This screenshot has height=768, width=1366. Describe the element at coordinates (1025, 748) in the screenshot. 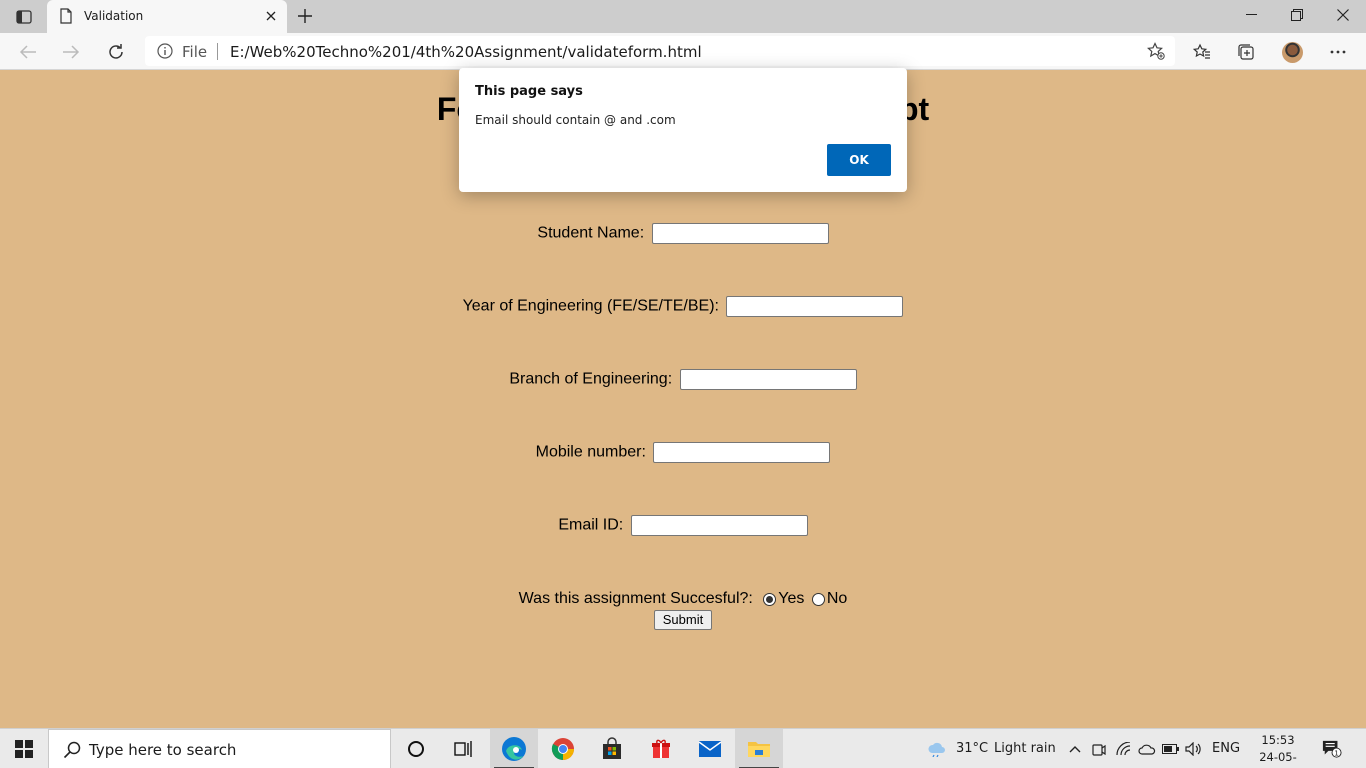

I see `weather-desc: Light rain` at that location.